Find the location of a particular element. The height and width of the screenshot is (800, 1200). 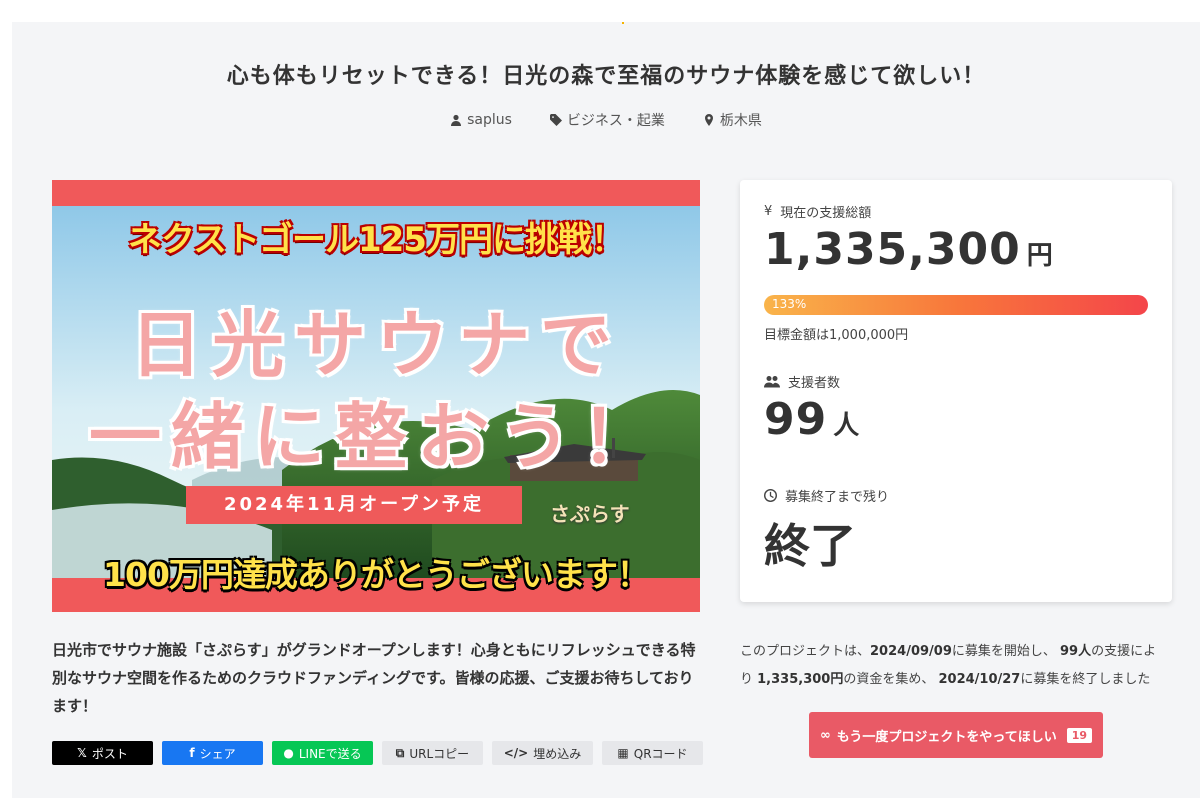

project-meta: saplus ビジネス・起業 栃木県 is located at coordinates (606, 120).